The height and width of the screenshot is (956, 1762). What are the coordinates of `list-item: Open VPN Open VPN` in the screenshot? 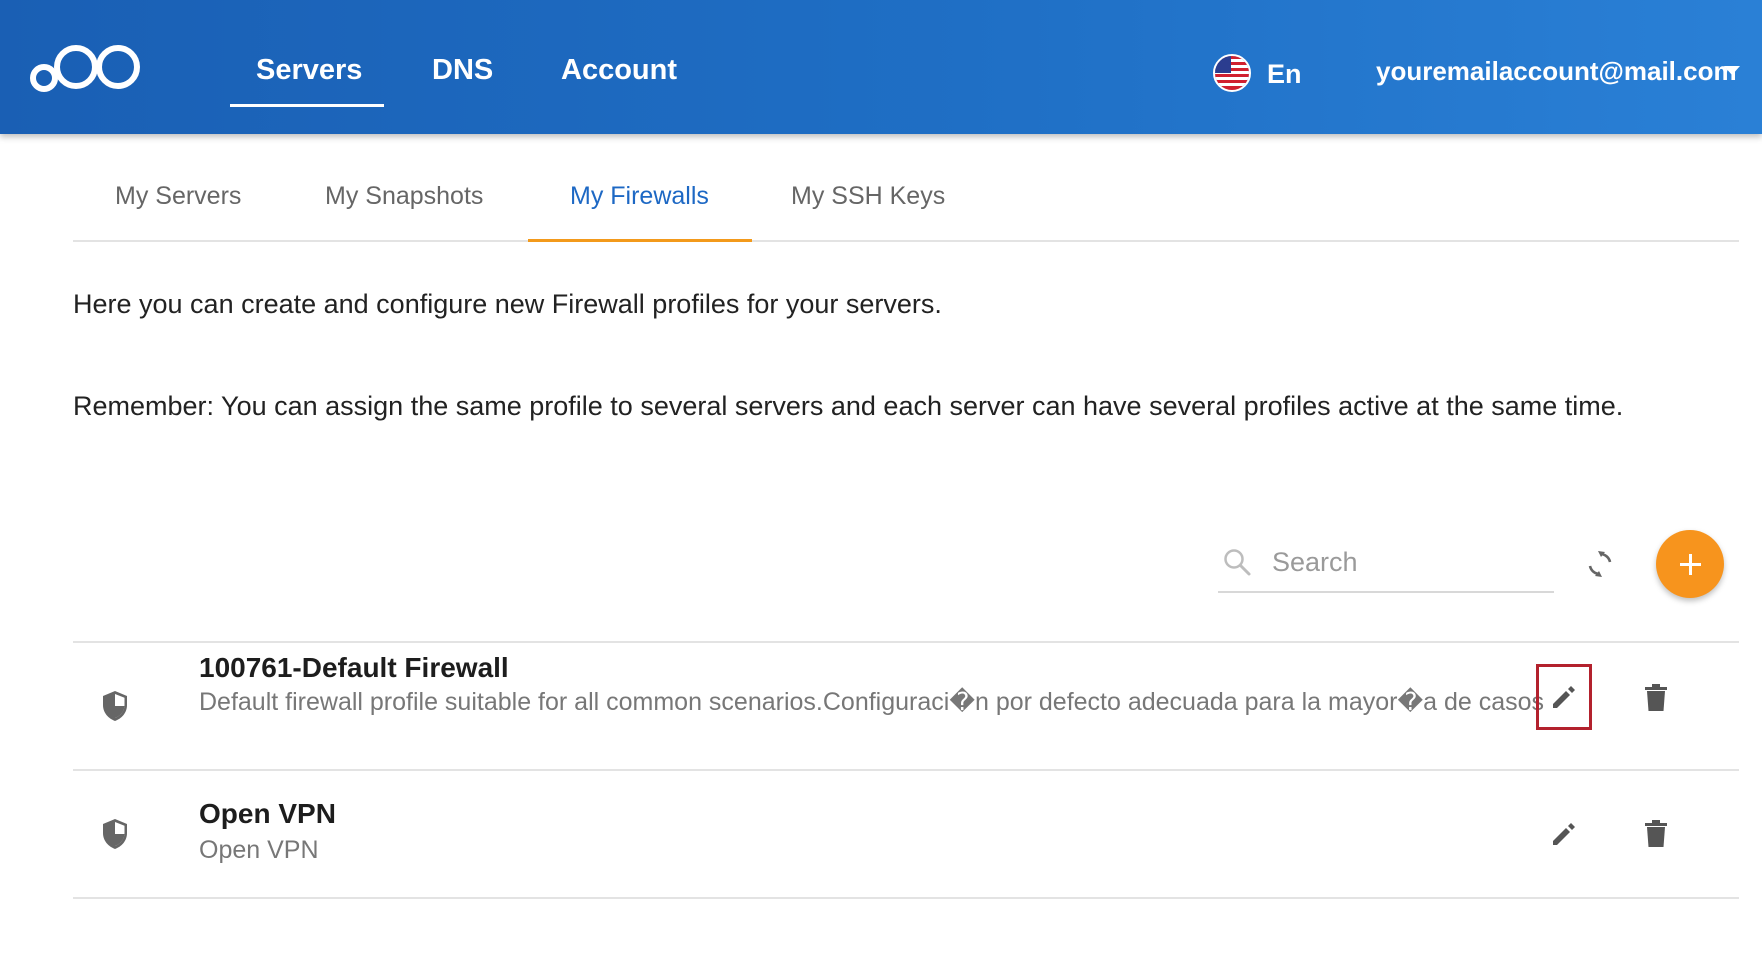 It's located at (906, 834).